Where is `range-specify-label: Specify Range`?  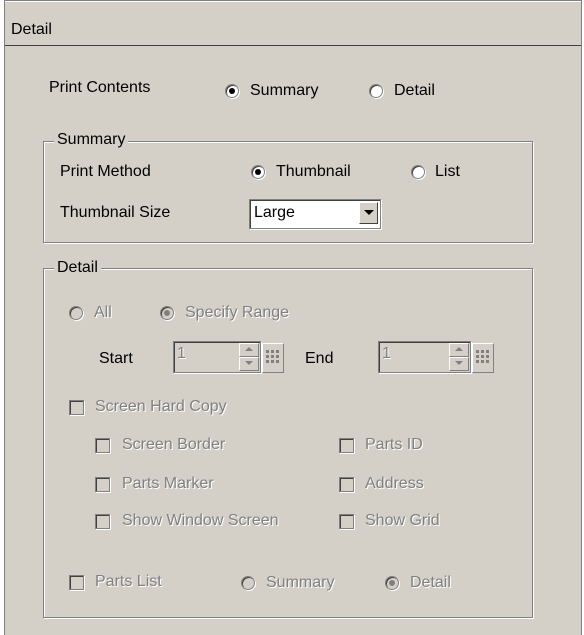 range-specify-label: Specify Range is located at coordinates (237, 313).